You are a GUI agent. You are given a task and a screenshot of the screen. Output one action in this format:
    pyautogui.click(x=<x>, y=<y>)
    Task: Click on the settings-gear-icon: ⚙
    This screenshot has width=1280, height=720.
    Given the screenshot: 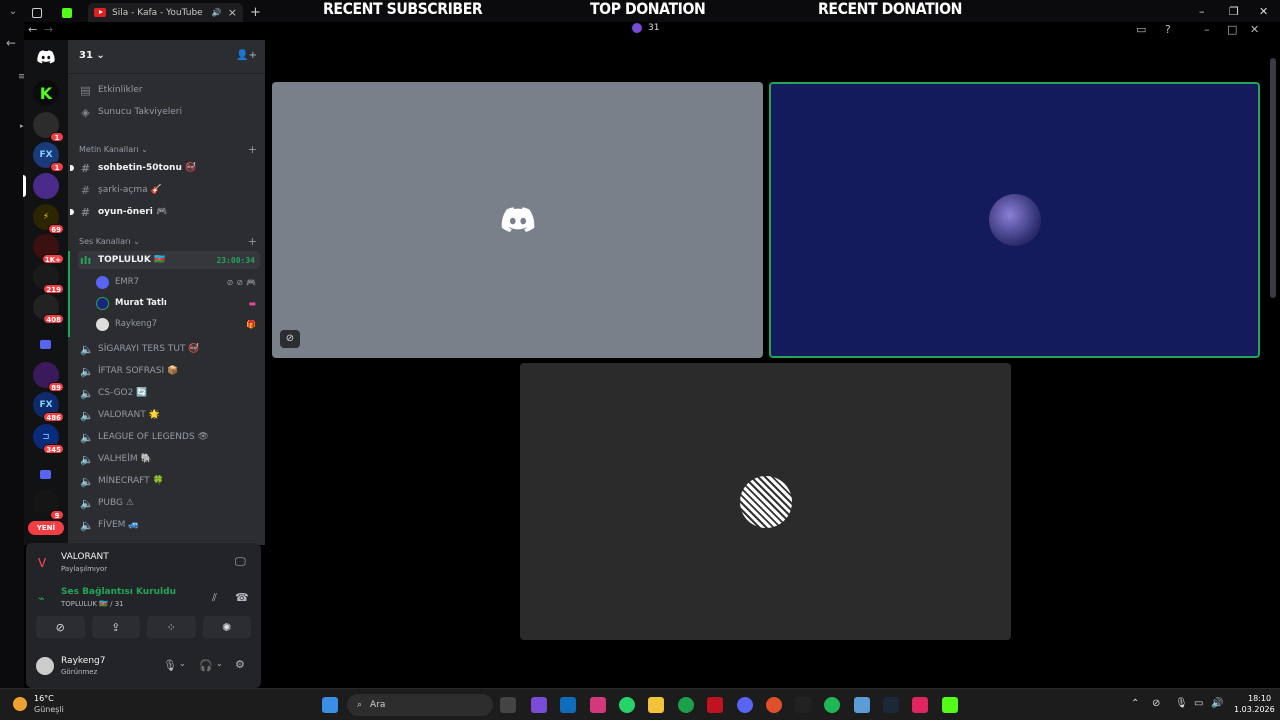 What is the action you would take?
    pyautogui.click(x=240, y=664)
    